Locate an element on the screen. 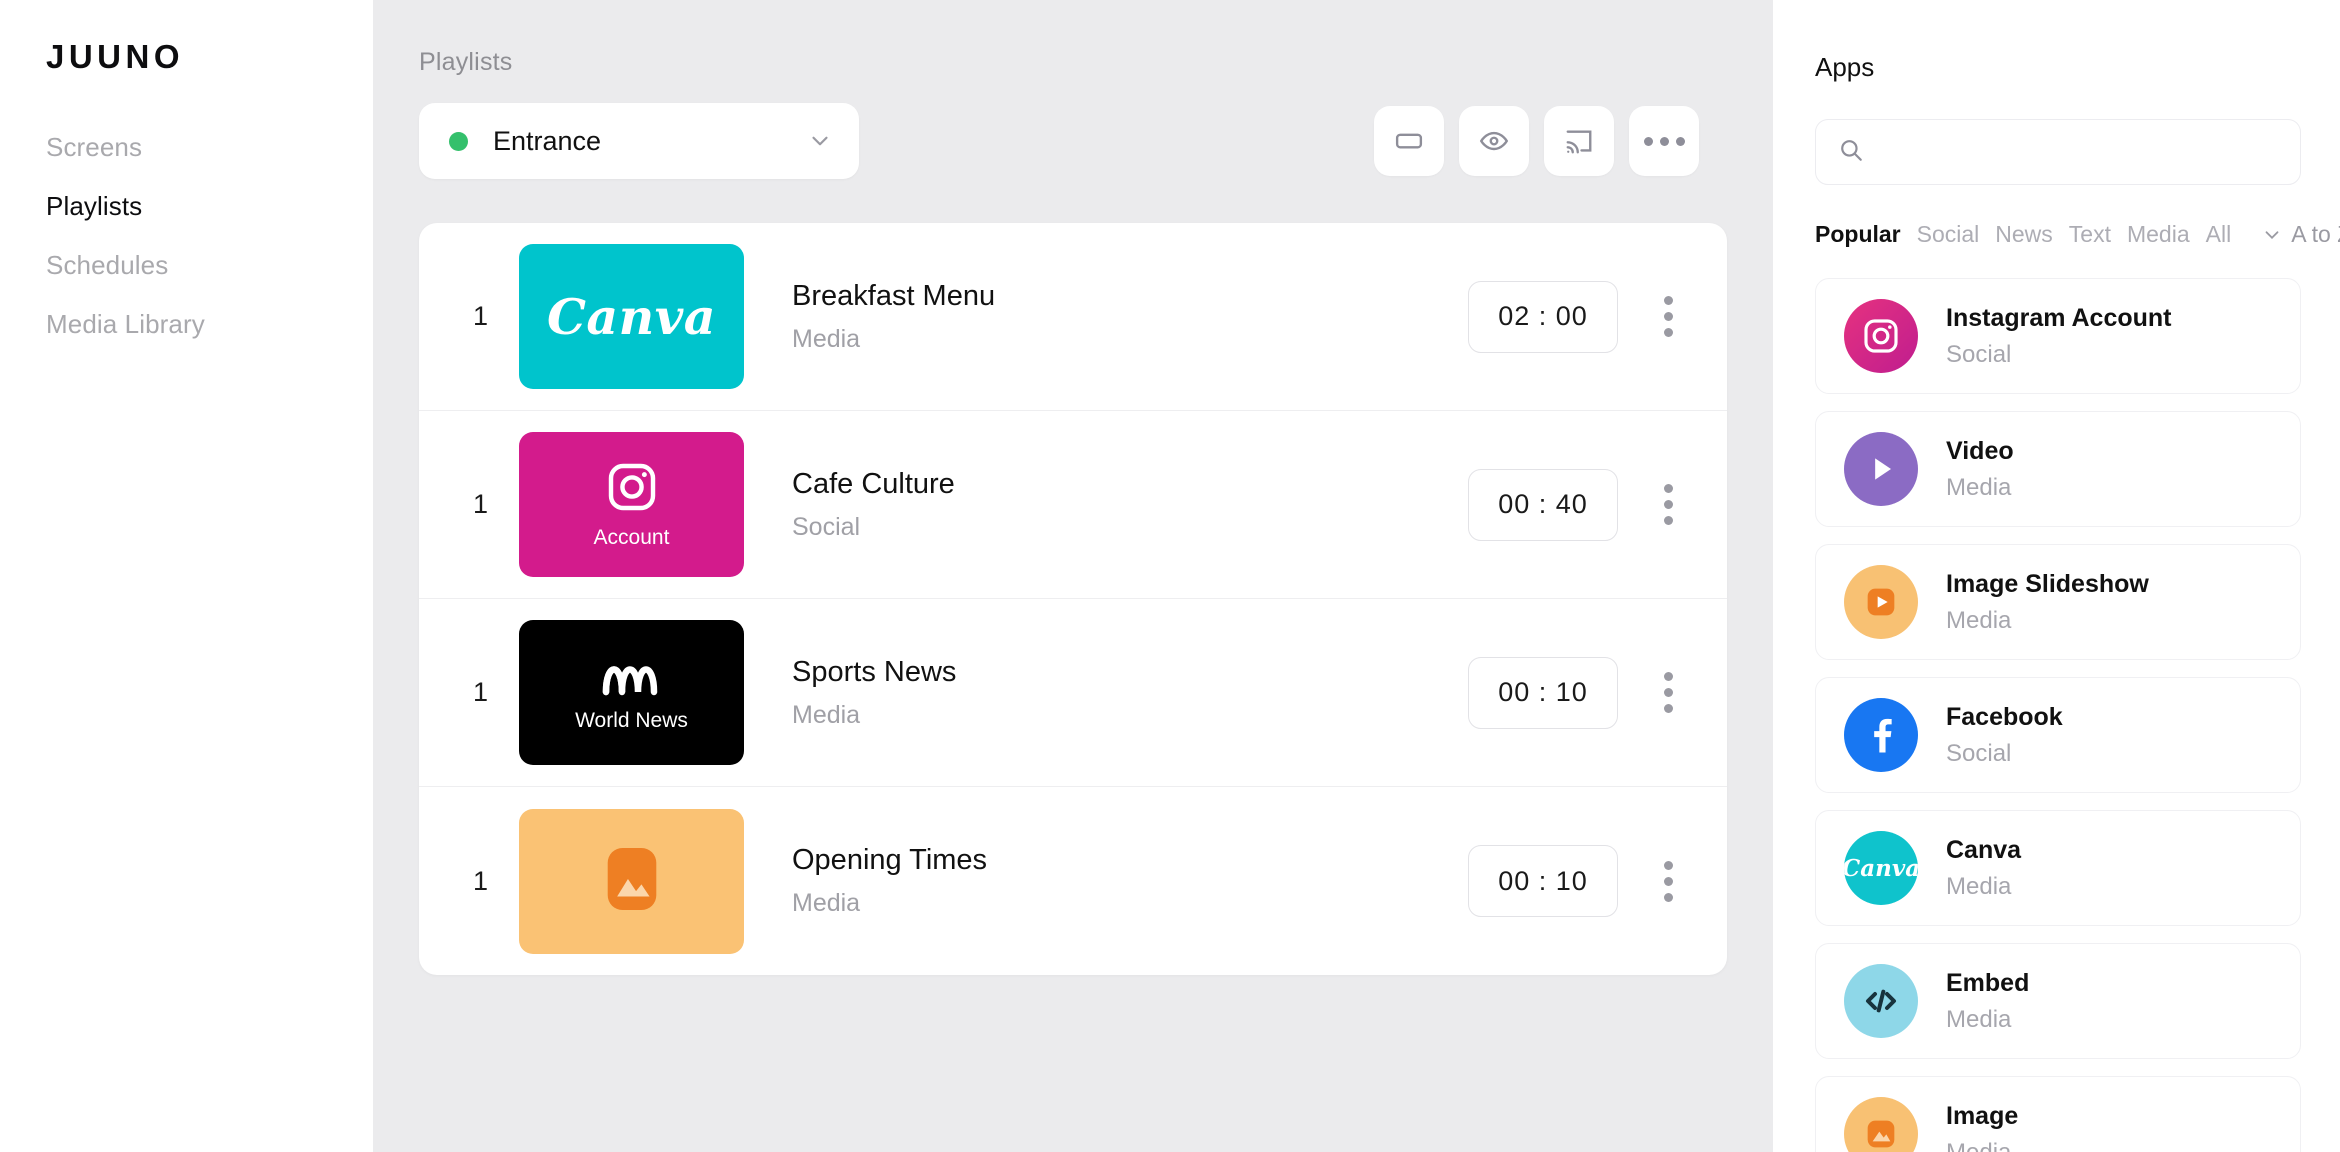  page-title: Playlists is located at coordinates (466, 62).